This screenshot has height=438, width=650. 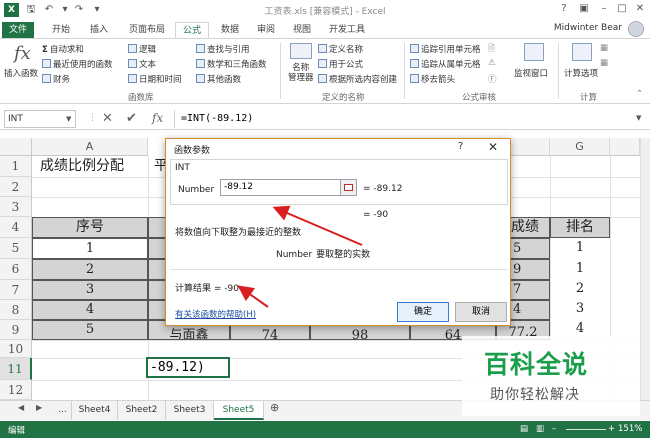 What do you see at coordinates (16, 207) in the screenshot?
I see `row-header-3: 3` at bounding box center [16, 207].